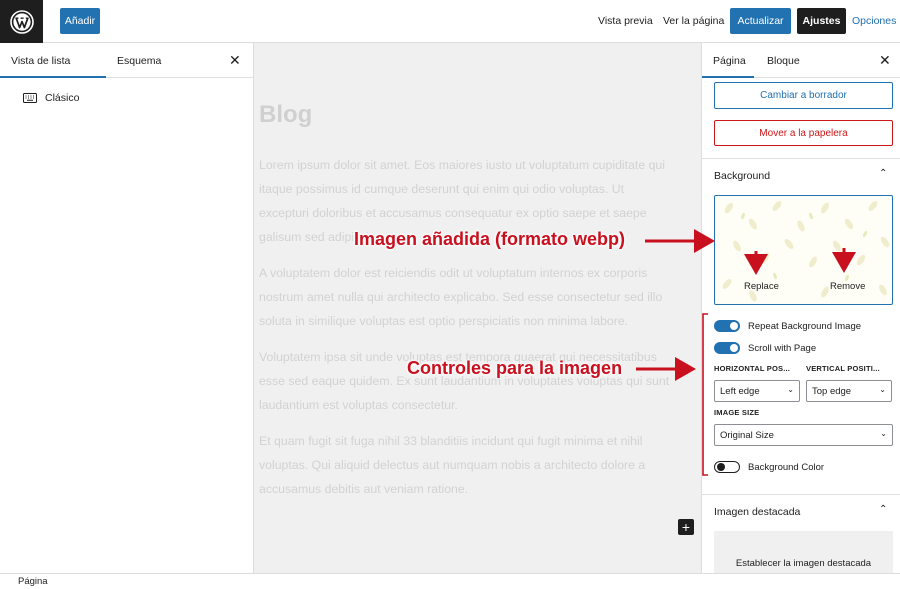 The height and width of the screenshot is (589, 900). I want to click on tab-block: Bloque, so click(783, 61).